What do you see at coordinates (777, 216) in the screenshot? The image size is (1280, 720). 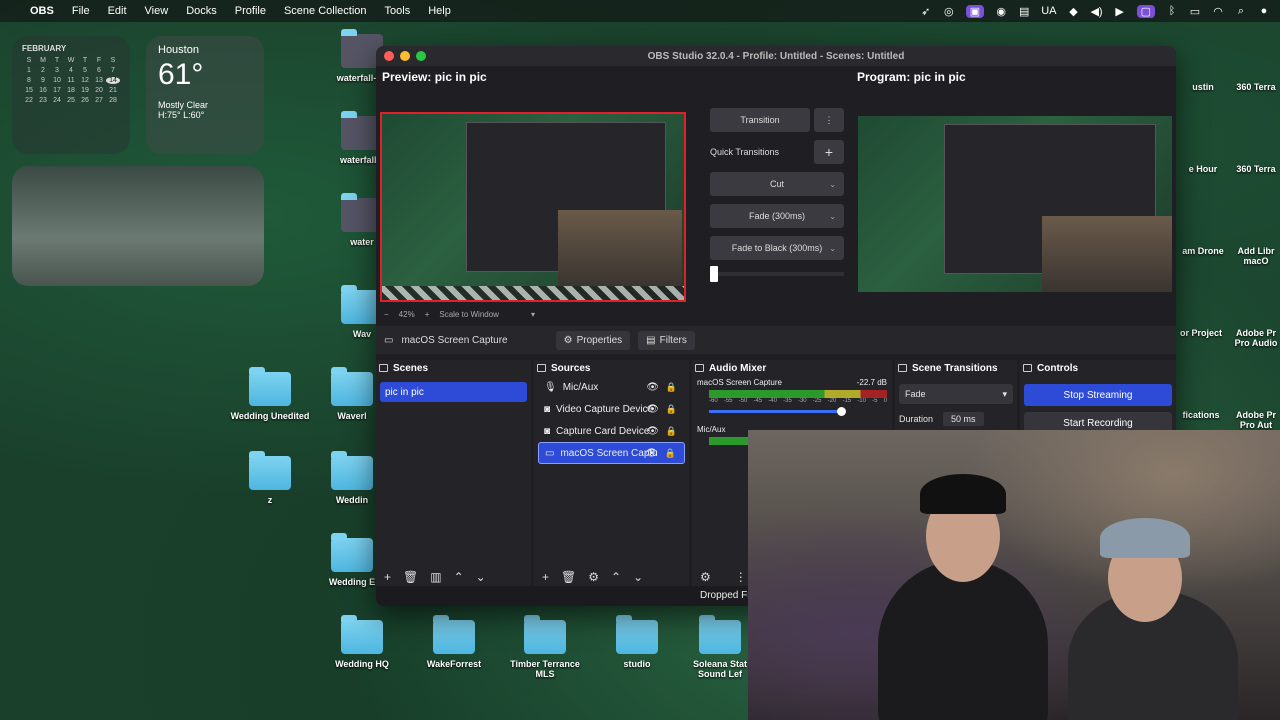 I see `quick-transition-fade: Fade (300ms) ⌄` at bounding box center [777, 216].